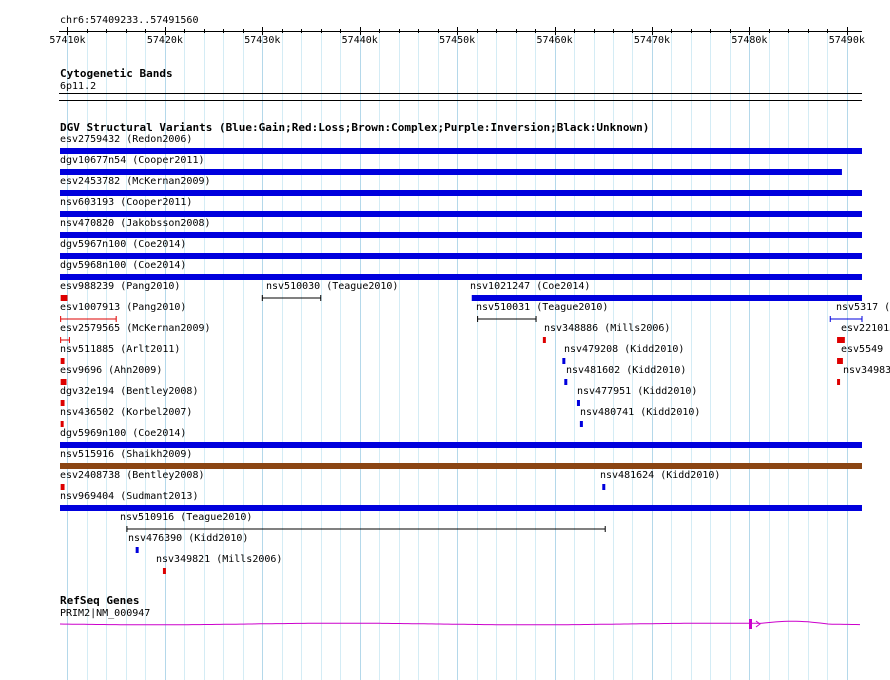 The width and height of the screenshot is (890, 680). Describe the element at coordinates (758, 624) in the screenshot. I see `refseq-strand-arrow` at that location.